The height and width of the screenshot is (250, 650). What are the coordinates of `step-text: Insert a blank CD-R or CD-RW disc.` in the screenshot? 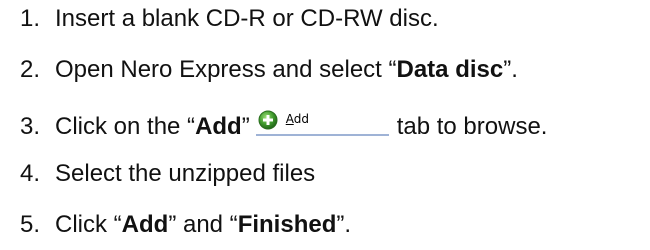 It's located at (247, 18).